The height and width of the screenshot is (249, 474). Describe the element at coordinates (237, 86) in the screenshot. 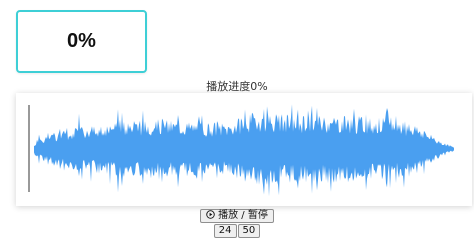

I see `playback-progress-caption: 播放进度0%` at that location.